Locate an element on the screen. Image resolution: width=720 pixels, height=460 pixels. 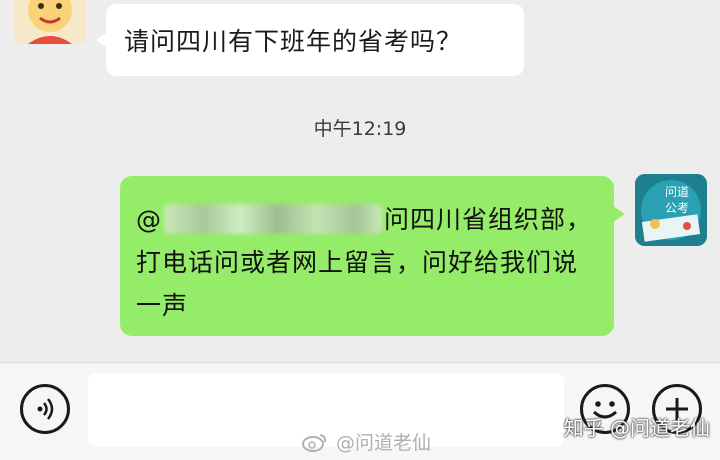
cartoon-avatar-icon is located at coordinates (50, 22).